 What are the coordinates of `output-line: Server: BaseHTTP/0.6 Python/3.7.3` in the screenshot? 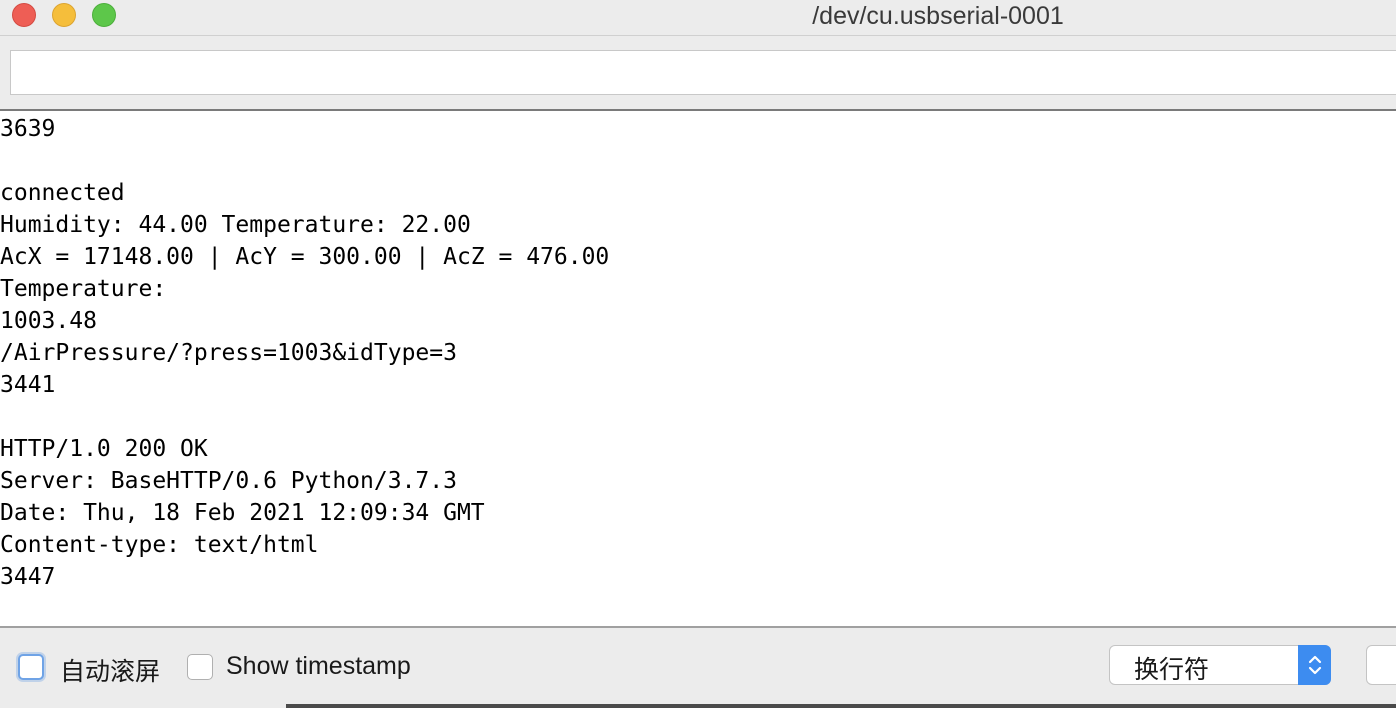 It's located at (228, 481).